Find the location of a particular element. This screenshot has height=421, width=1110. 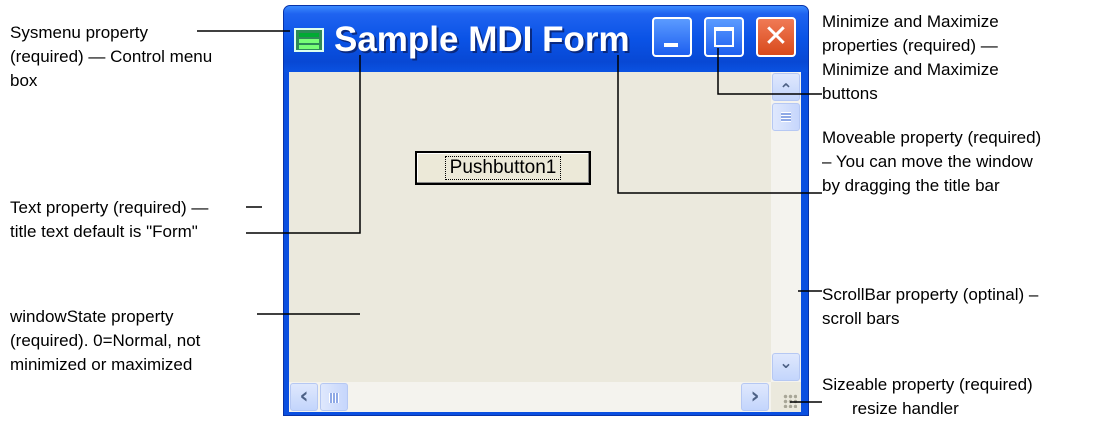

leader-moveable is located at coordinates (719, 124).